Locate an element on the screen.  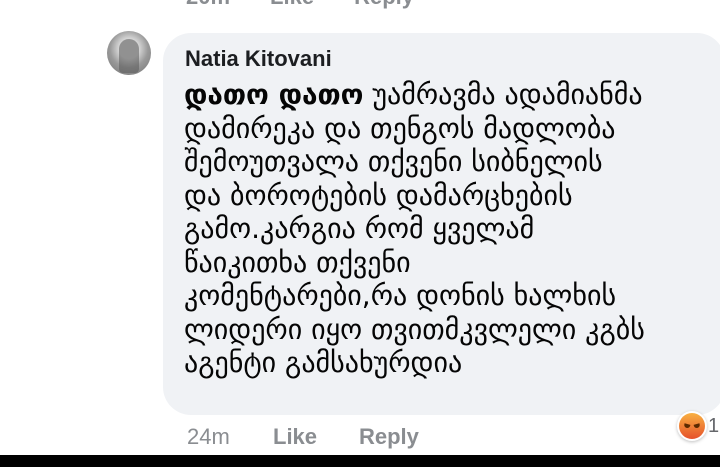
comment-actions: 24m Like Reply is located at coordinates (303, 437).